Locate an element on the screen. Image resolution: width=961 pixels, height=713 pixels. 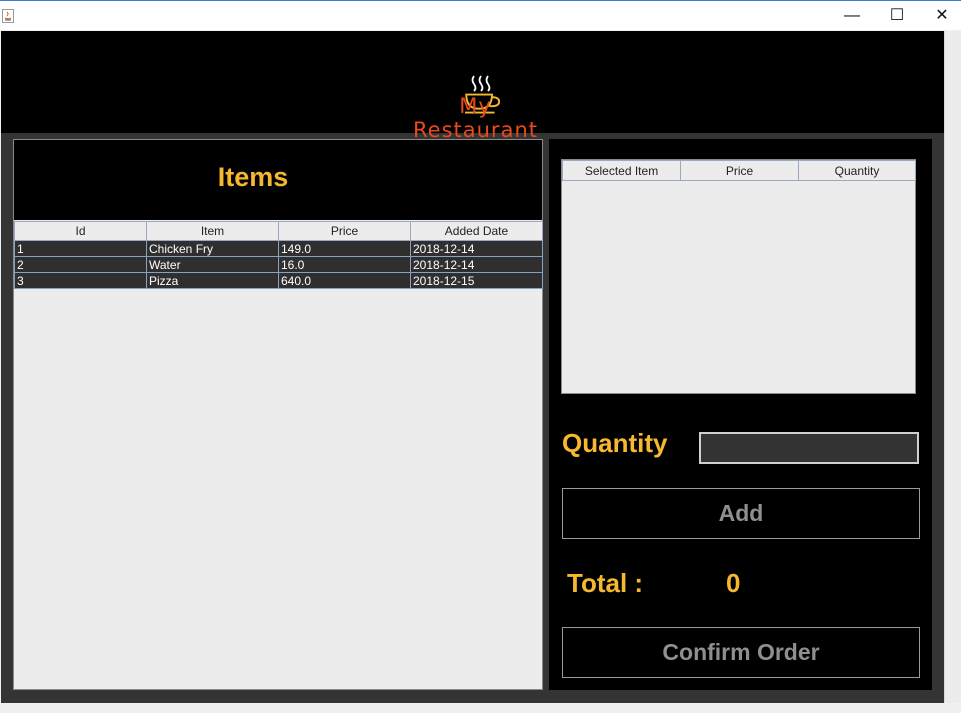
cell-price: 640.0 is located at coordinates (344, 280).